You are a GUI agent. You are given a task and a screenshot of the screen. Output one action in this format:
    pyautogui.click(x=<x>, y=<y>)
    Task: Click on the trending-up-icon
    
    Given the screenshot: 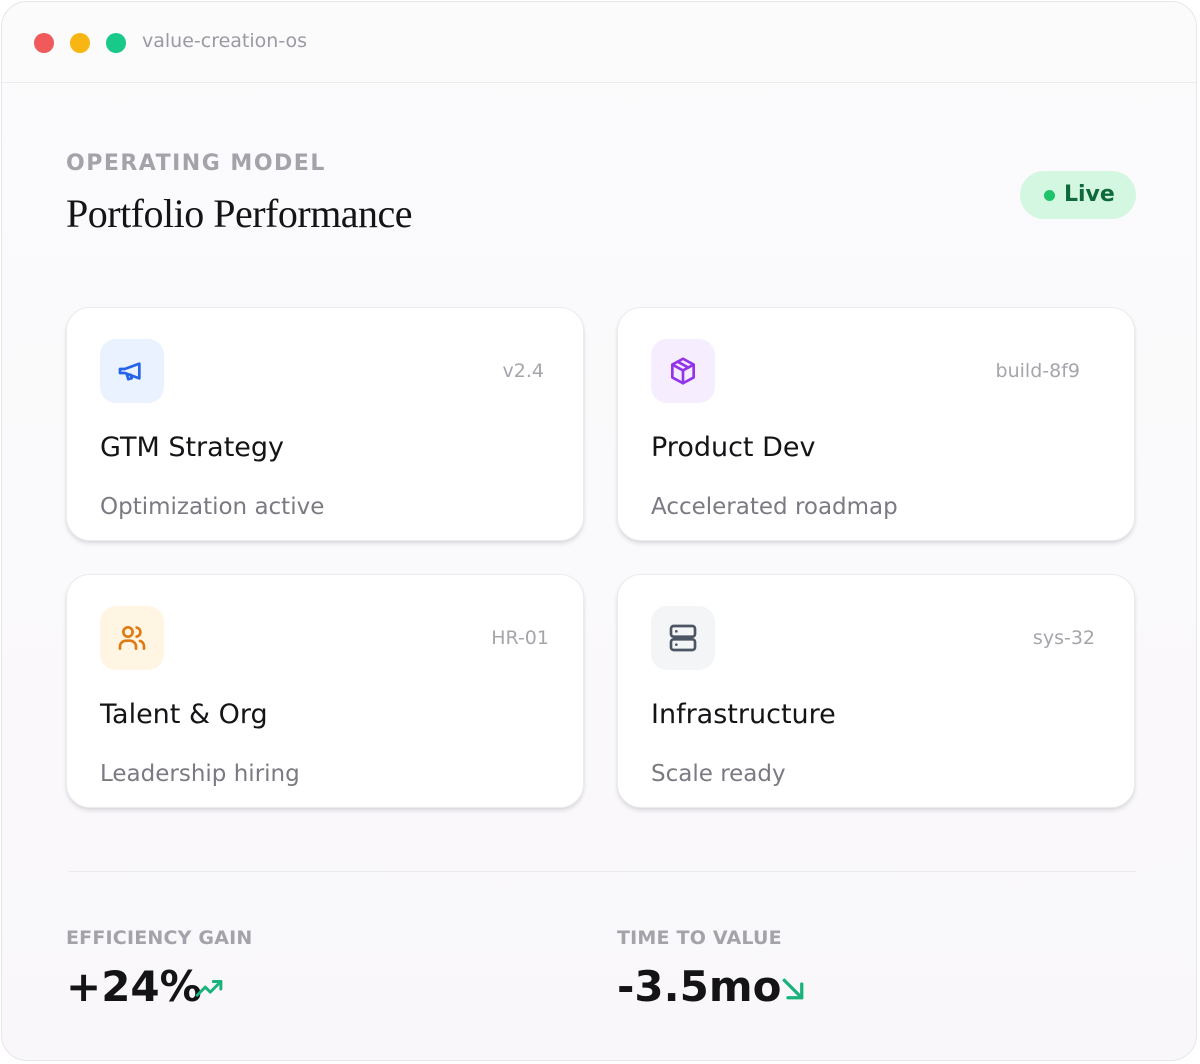 What is the action you would take?
    pyautogui.click(x=209, y=988)
    